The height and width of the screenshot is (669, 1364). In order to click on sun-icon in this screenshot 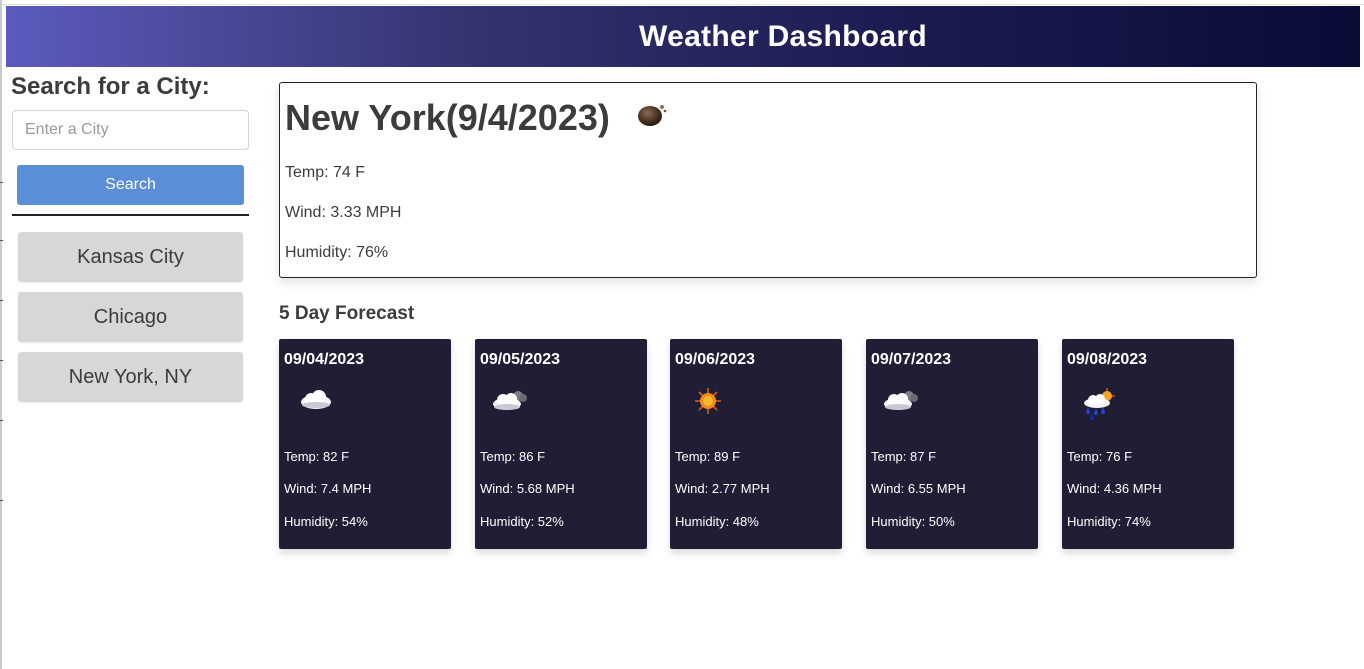, I will do `click(705, 401)`.